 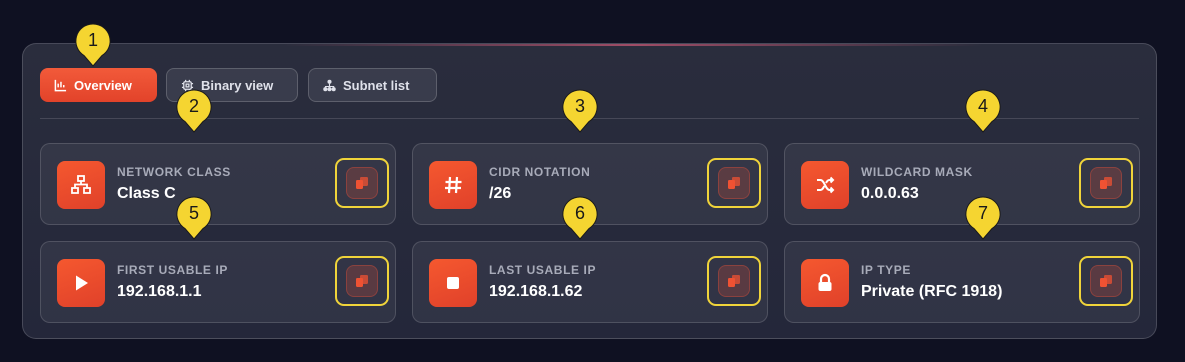 I want to click on network-icon, so click(x=81, y=185).